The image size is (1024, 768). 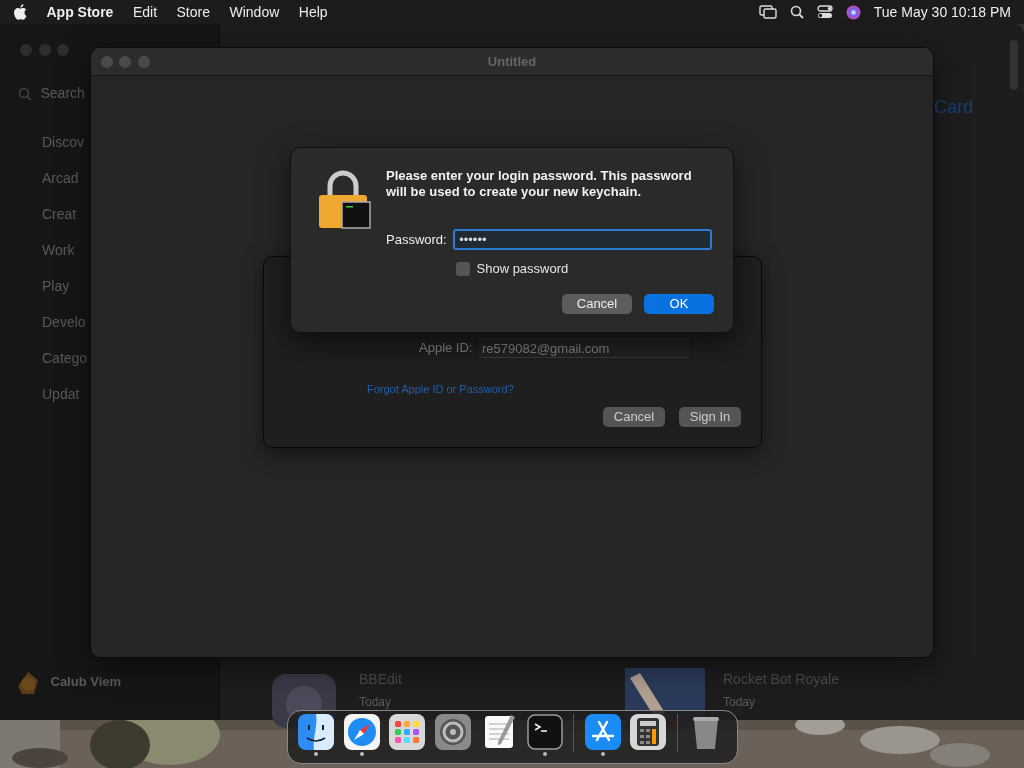 I want to click on sidebar-item: Work, so click(x=58, y=250).